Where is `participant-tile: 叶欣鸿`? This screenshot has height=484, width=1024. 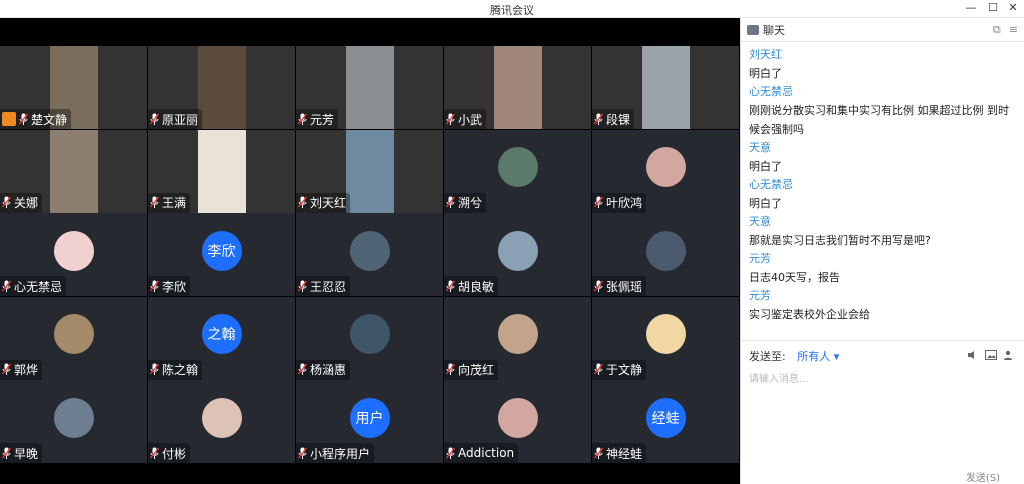
participant-tile: 叶欣鸿 is located at coordinates (665, 171).